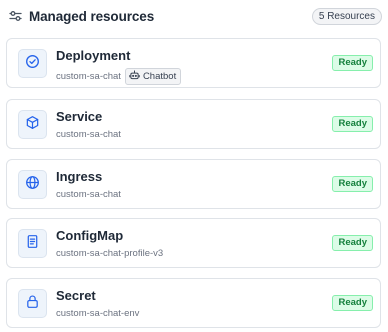 Image resolution: width=388 pixels, height=332 pixels. What do you see at coordinates (159, 76) in the screenshot?
I see `tag-label: Chatbot` at bounding box center [159, 76].